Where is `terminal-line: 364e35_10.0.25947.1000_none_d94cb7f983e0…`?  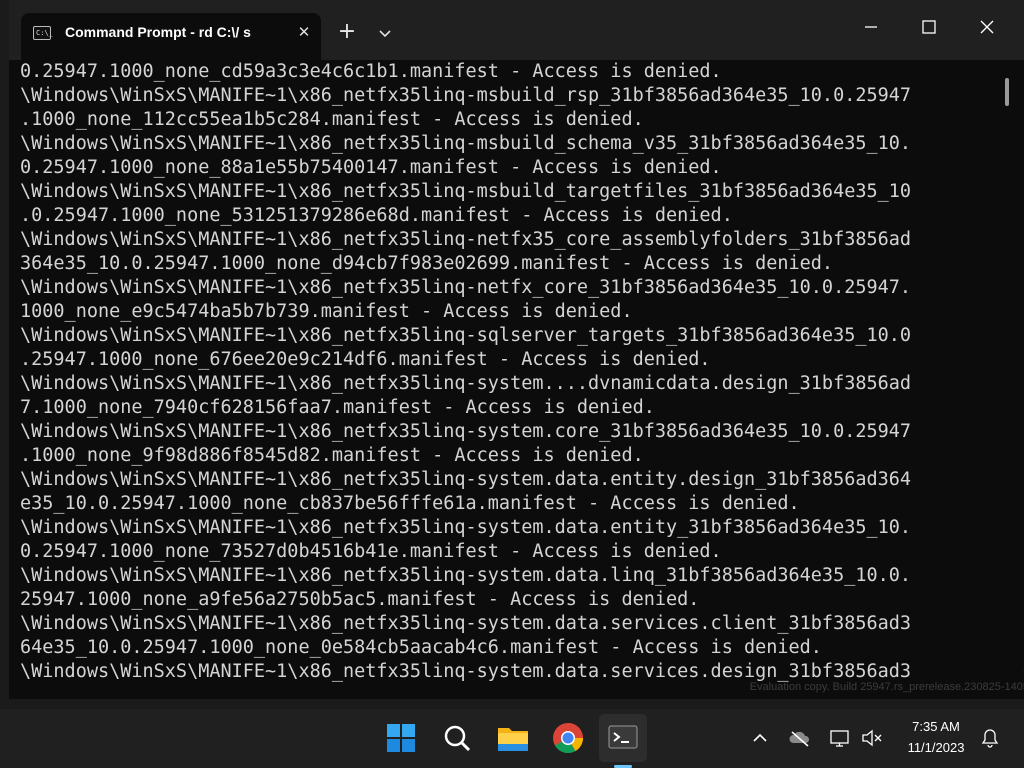 terminal-line: 364e35_10.0.25947.1000_none_d94cb7f983e0… is located at coordinates (427, 263).